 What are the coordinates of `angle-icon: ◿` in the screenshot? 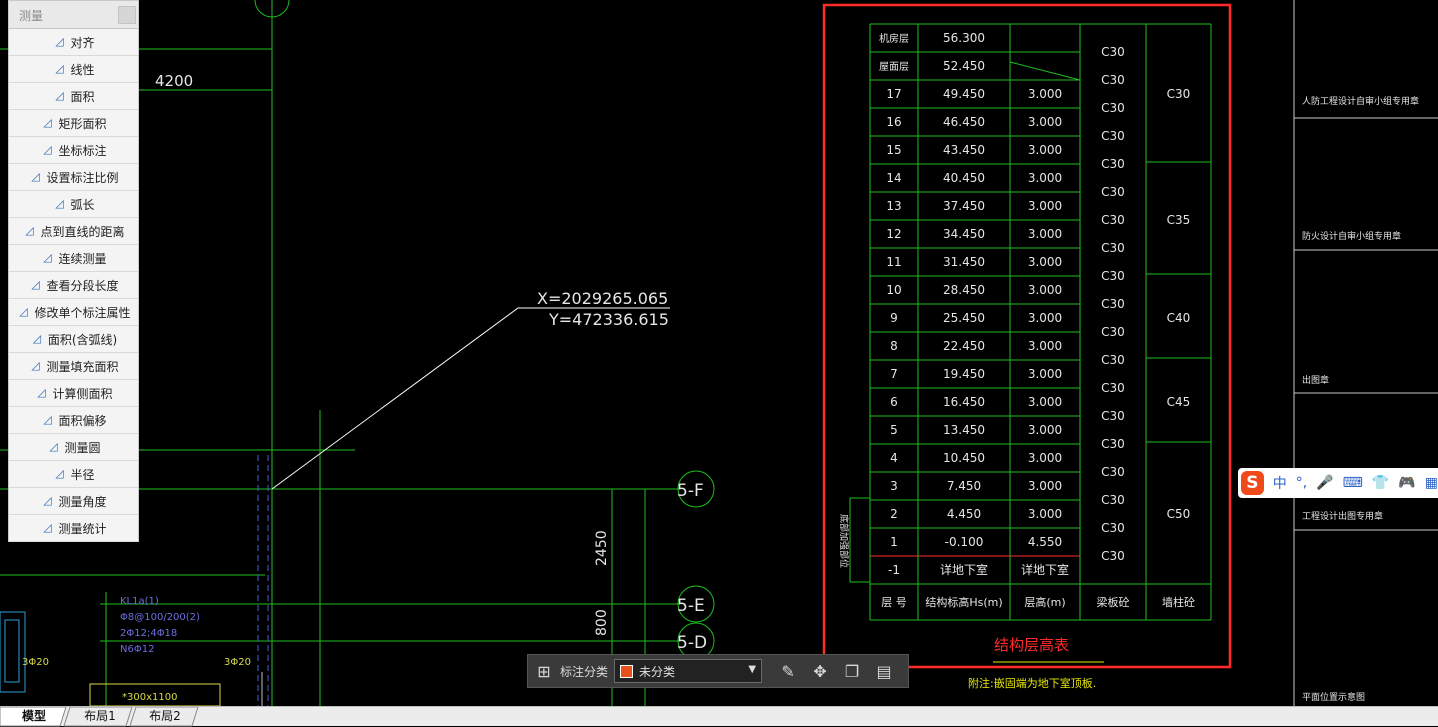 It's located at (47, 500).